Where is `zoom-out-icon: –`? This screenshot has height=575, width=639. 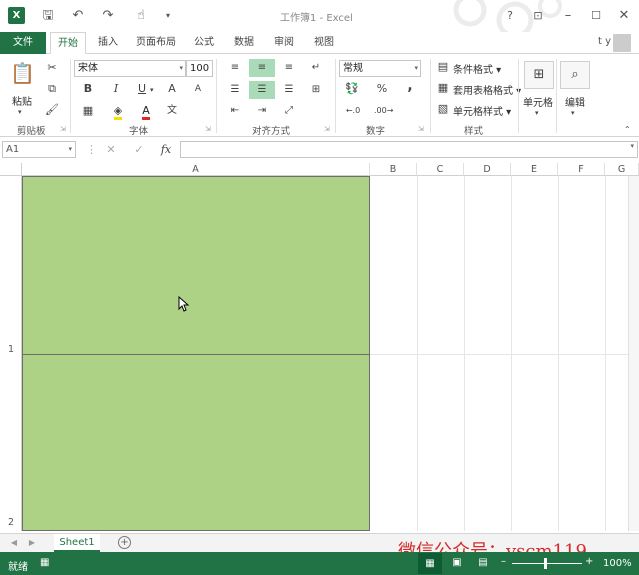 zoom-out-icon: – is located at coordinates (503, 561).